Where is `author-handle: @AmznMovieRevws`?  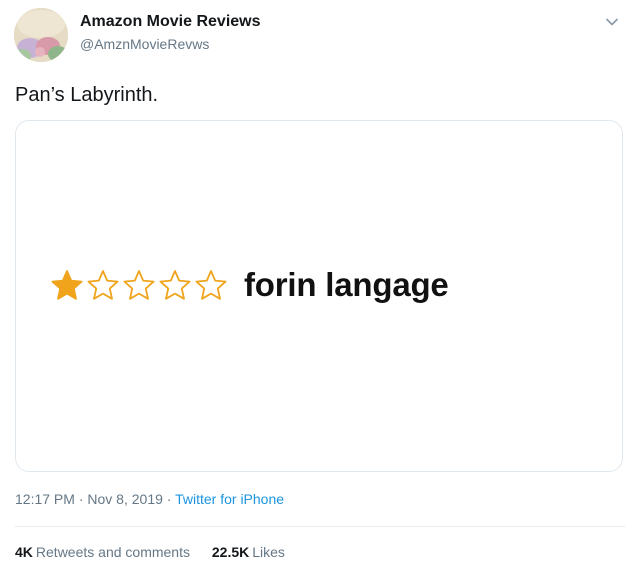
author-handle: @AmznMovieRevws is located at coordinates (144, 44).